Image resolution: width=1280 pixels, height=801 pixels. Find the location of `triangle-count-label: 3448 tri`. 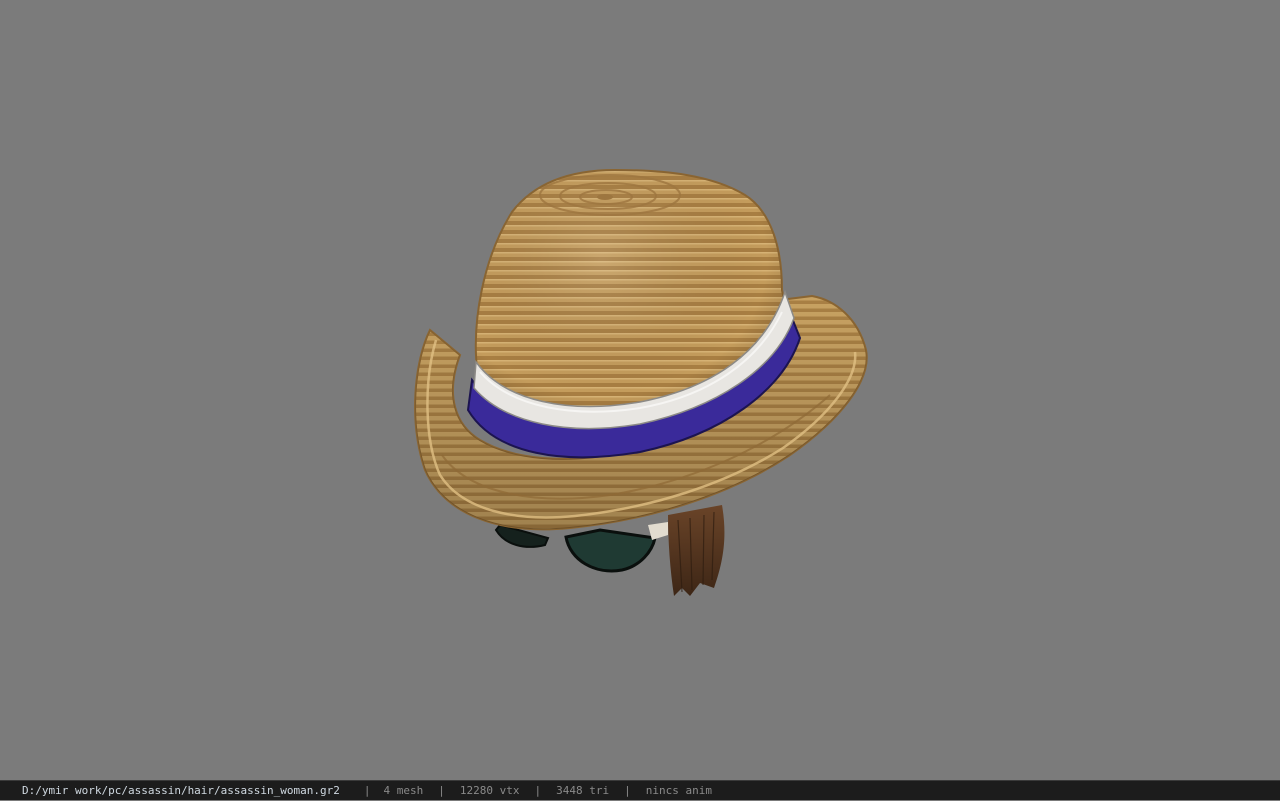

triangle-count-label: 3448 tri is located at coordinates (583, 790).